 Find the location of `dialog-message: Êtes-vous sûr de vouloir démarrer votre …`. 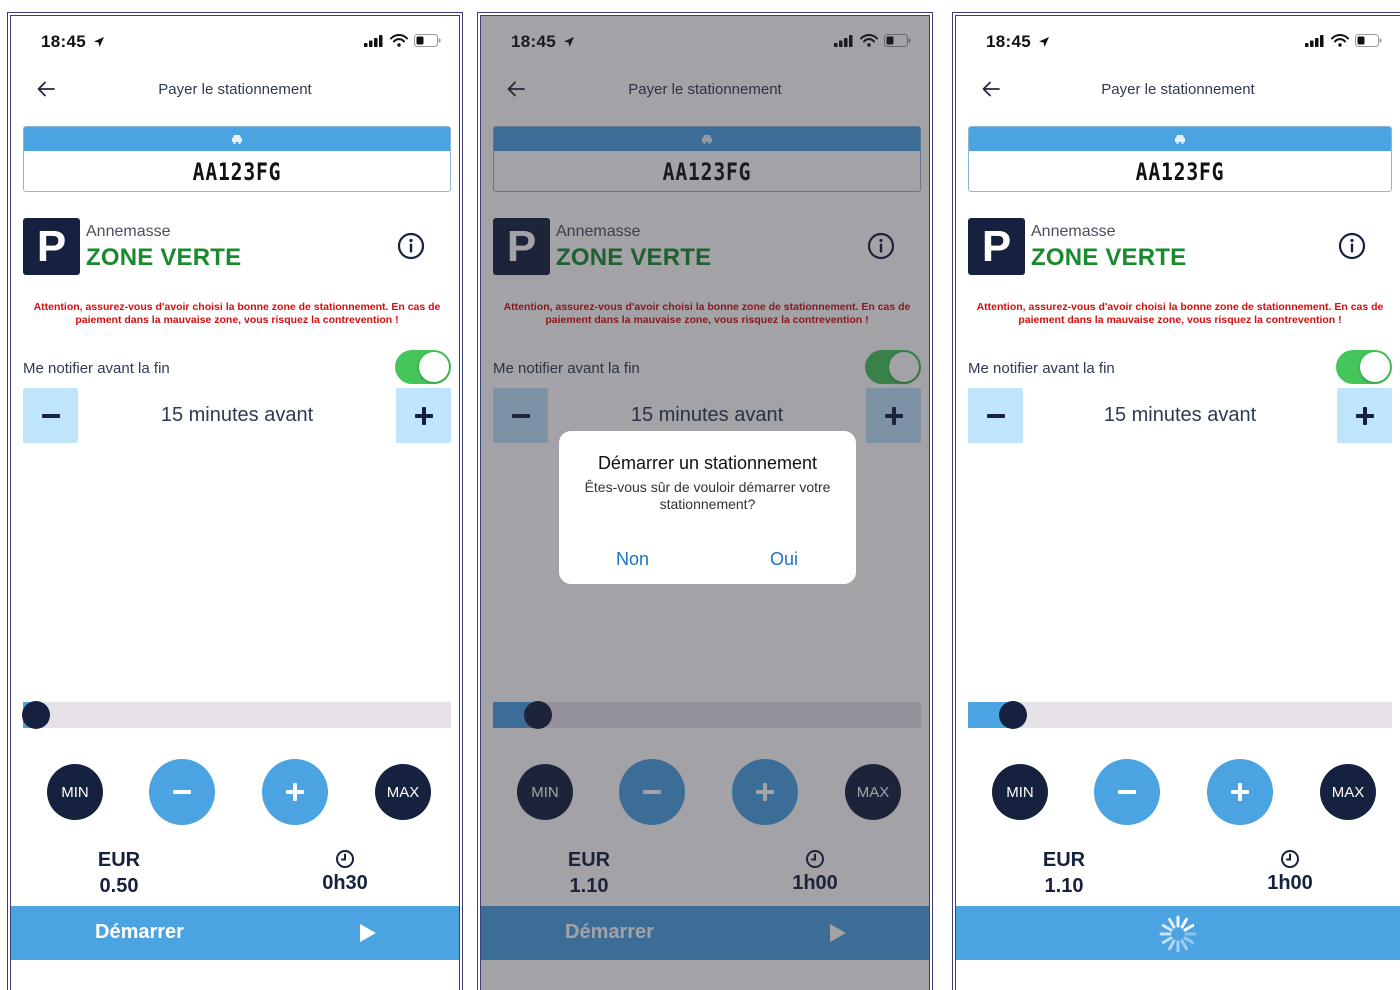

dialog-message: Êtes-vous sûr de vouloir démarrer votre … is located at coordinates (707, 495).